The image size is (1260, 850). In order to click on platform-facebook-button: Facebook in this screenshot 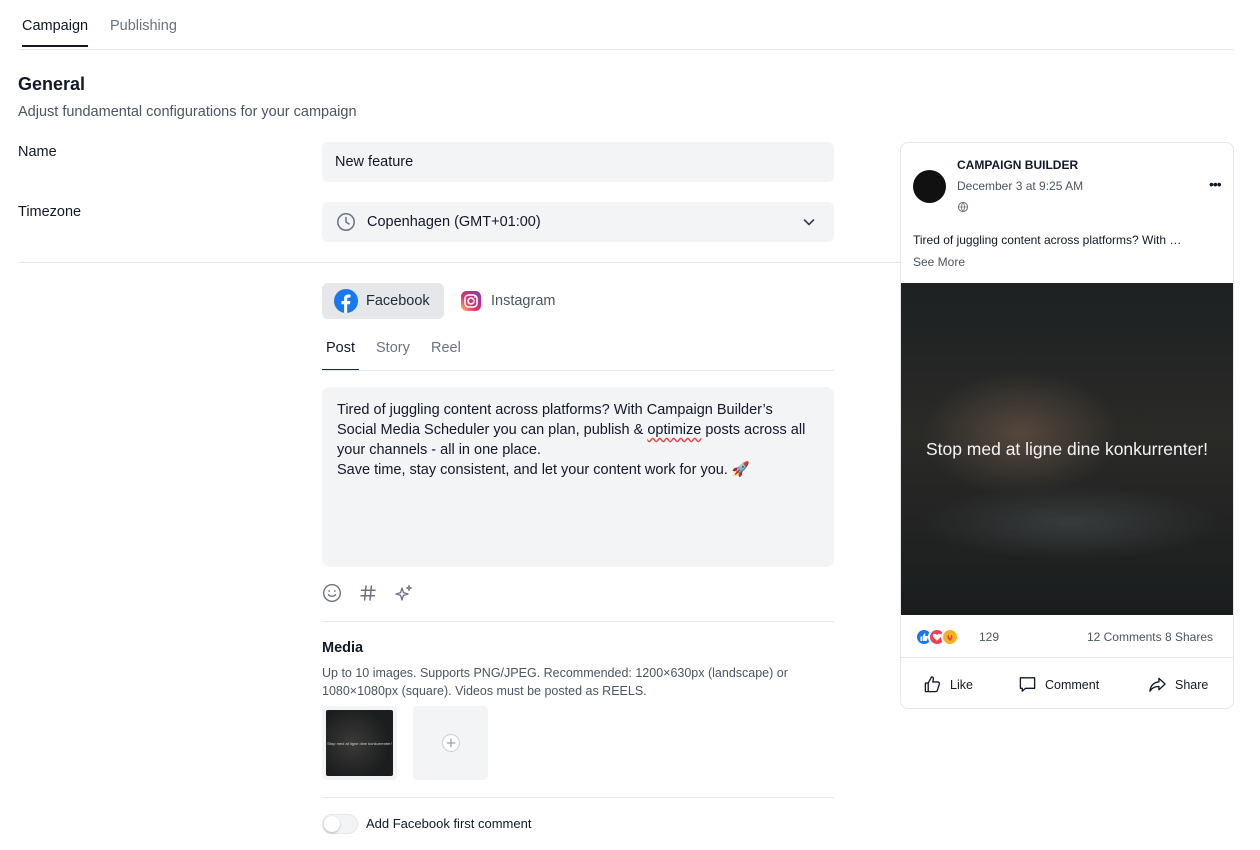, I will do `click(383, 301)`.